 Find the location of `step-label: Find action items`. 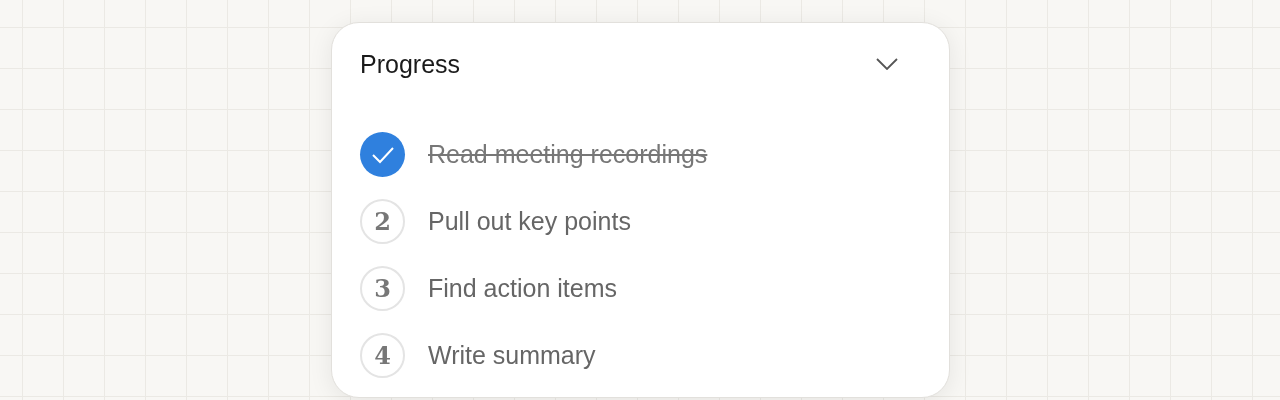

step-label: Find action items is located at coordinates (522, 288).